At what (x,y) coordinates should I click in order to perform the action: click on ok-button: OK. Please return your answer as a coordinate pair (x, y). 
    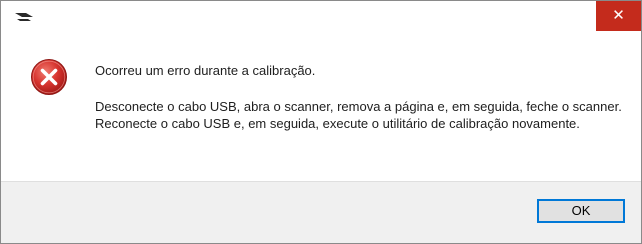
    Looking at the image, I should click on (581, 211).